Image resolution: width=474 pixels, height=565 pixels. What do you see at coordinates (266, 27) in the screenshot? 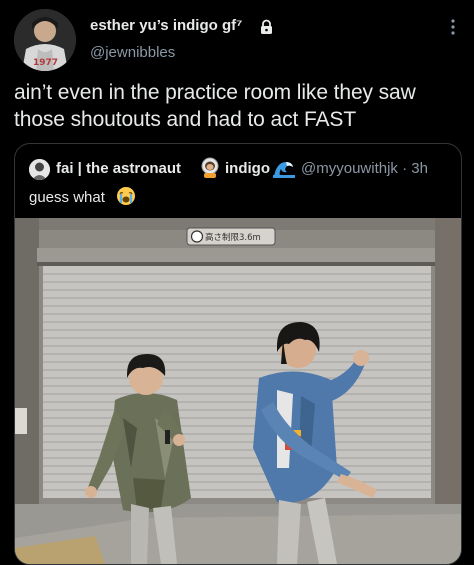
I see `lock-icon` at bounding box center [266, 27].